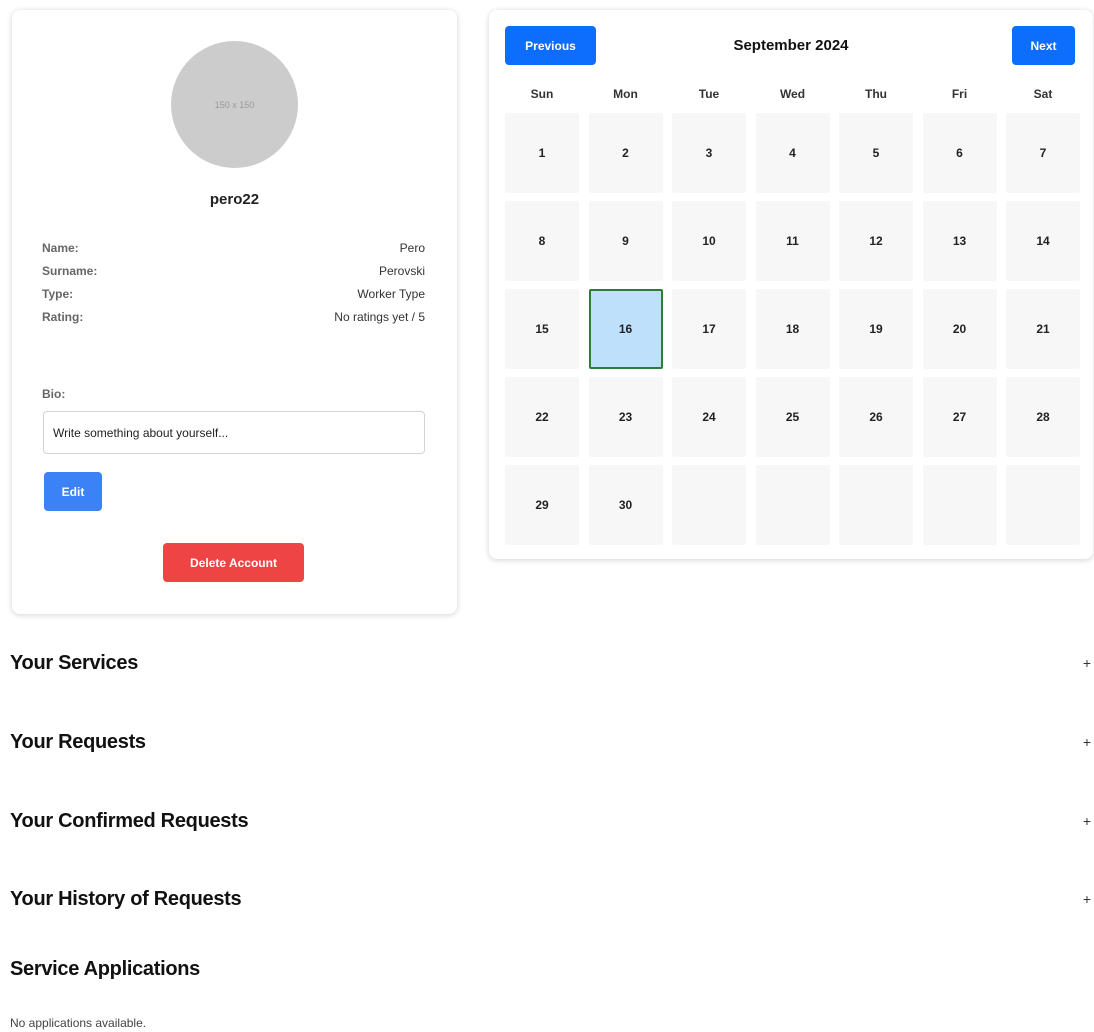  I want to click on info-value: No ratings yet / 5, so click(379, 317).